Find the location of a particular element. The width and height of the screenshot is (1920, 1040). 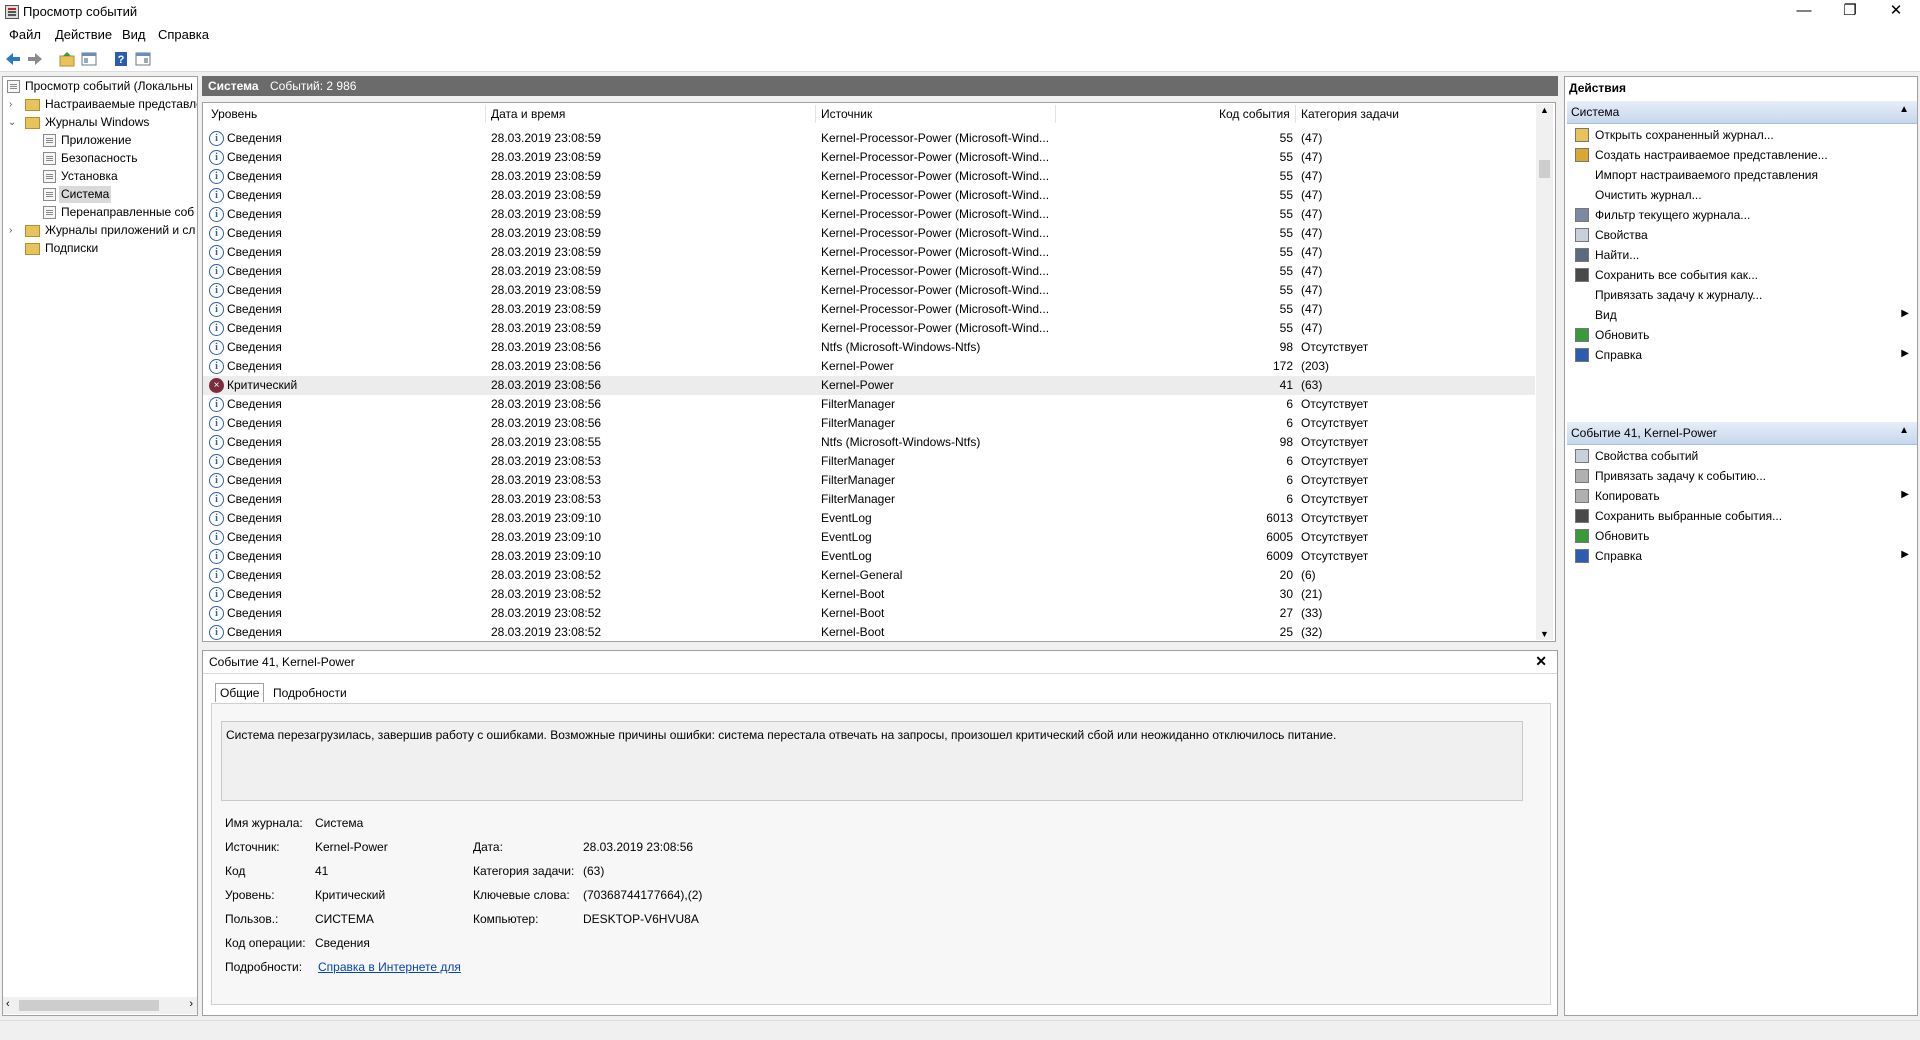

column-date: Дата и время is located at coordinates (528, 114).